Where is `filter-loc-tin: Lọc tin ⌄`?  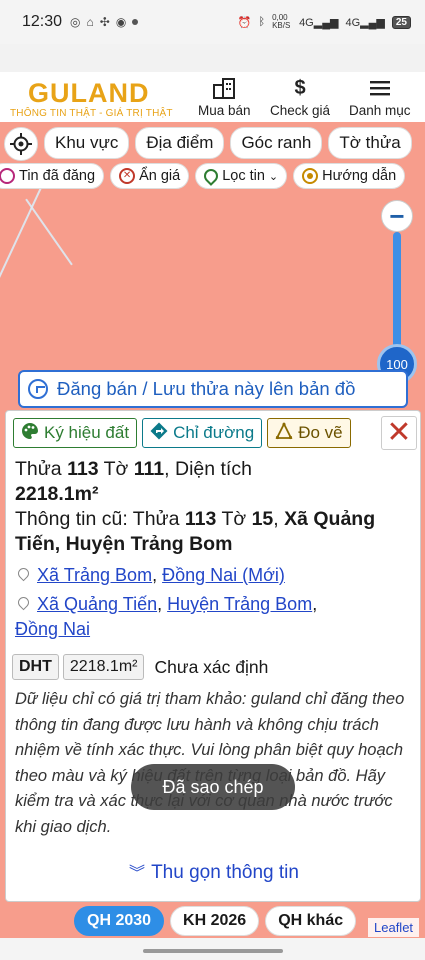 filter-loc-tin: Lọc tin ⌄ is located at coordinates (241, 176).